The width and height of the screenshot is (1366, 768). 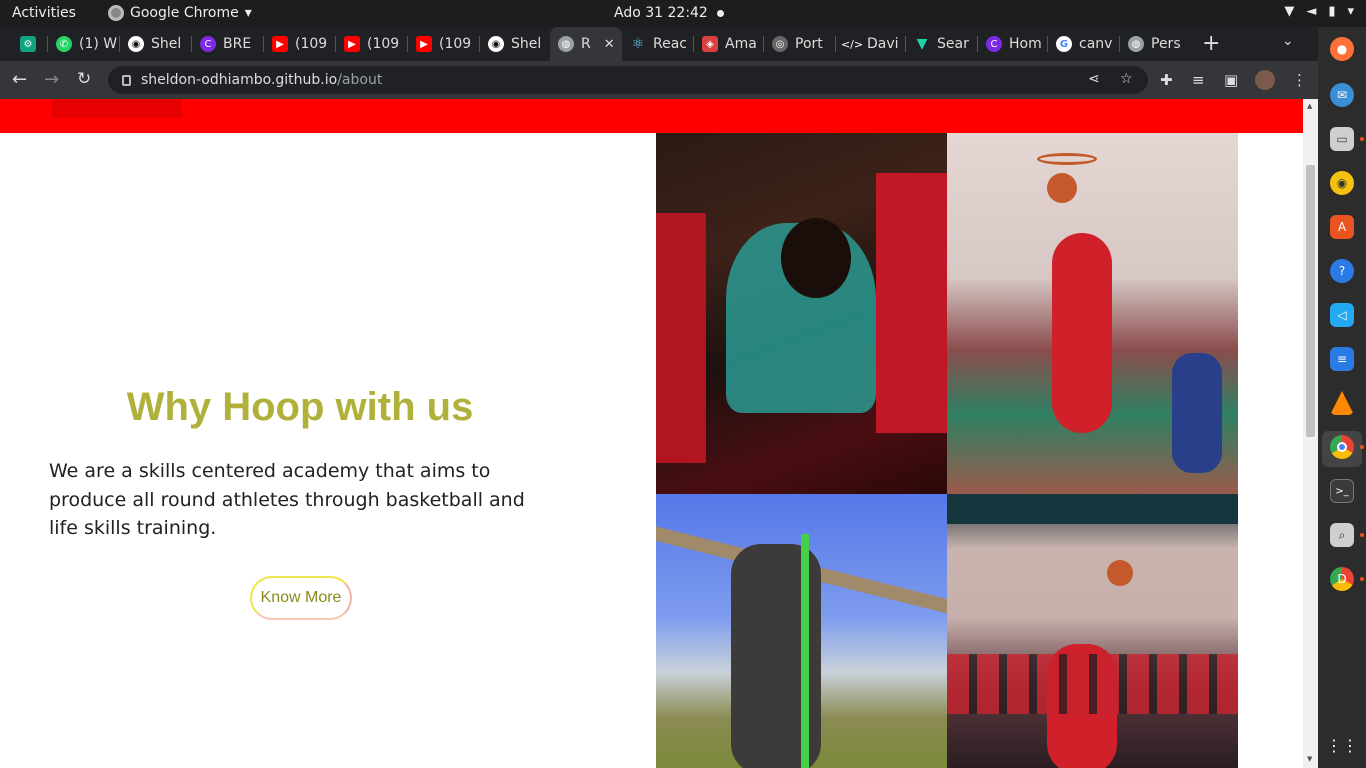 I want to click on software-icon: A, so click(x=1342, y=227).